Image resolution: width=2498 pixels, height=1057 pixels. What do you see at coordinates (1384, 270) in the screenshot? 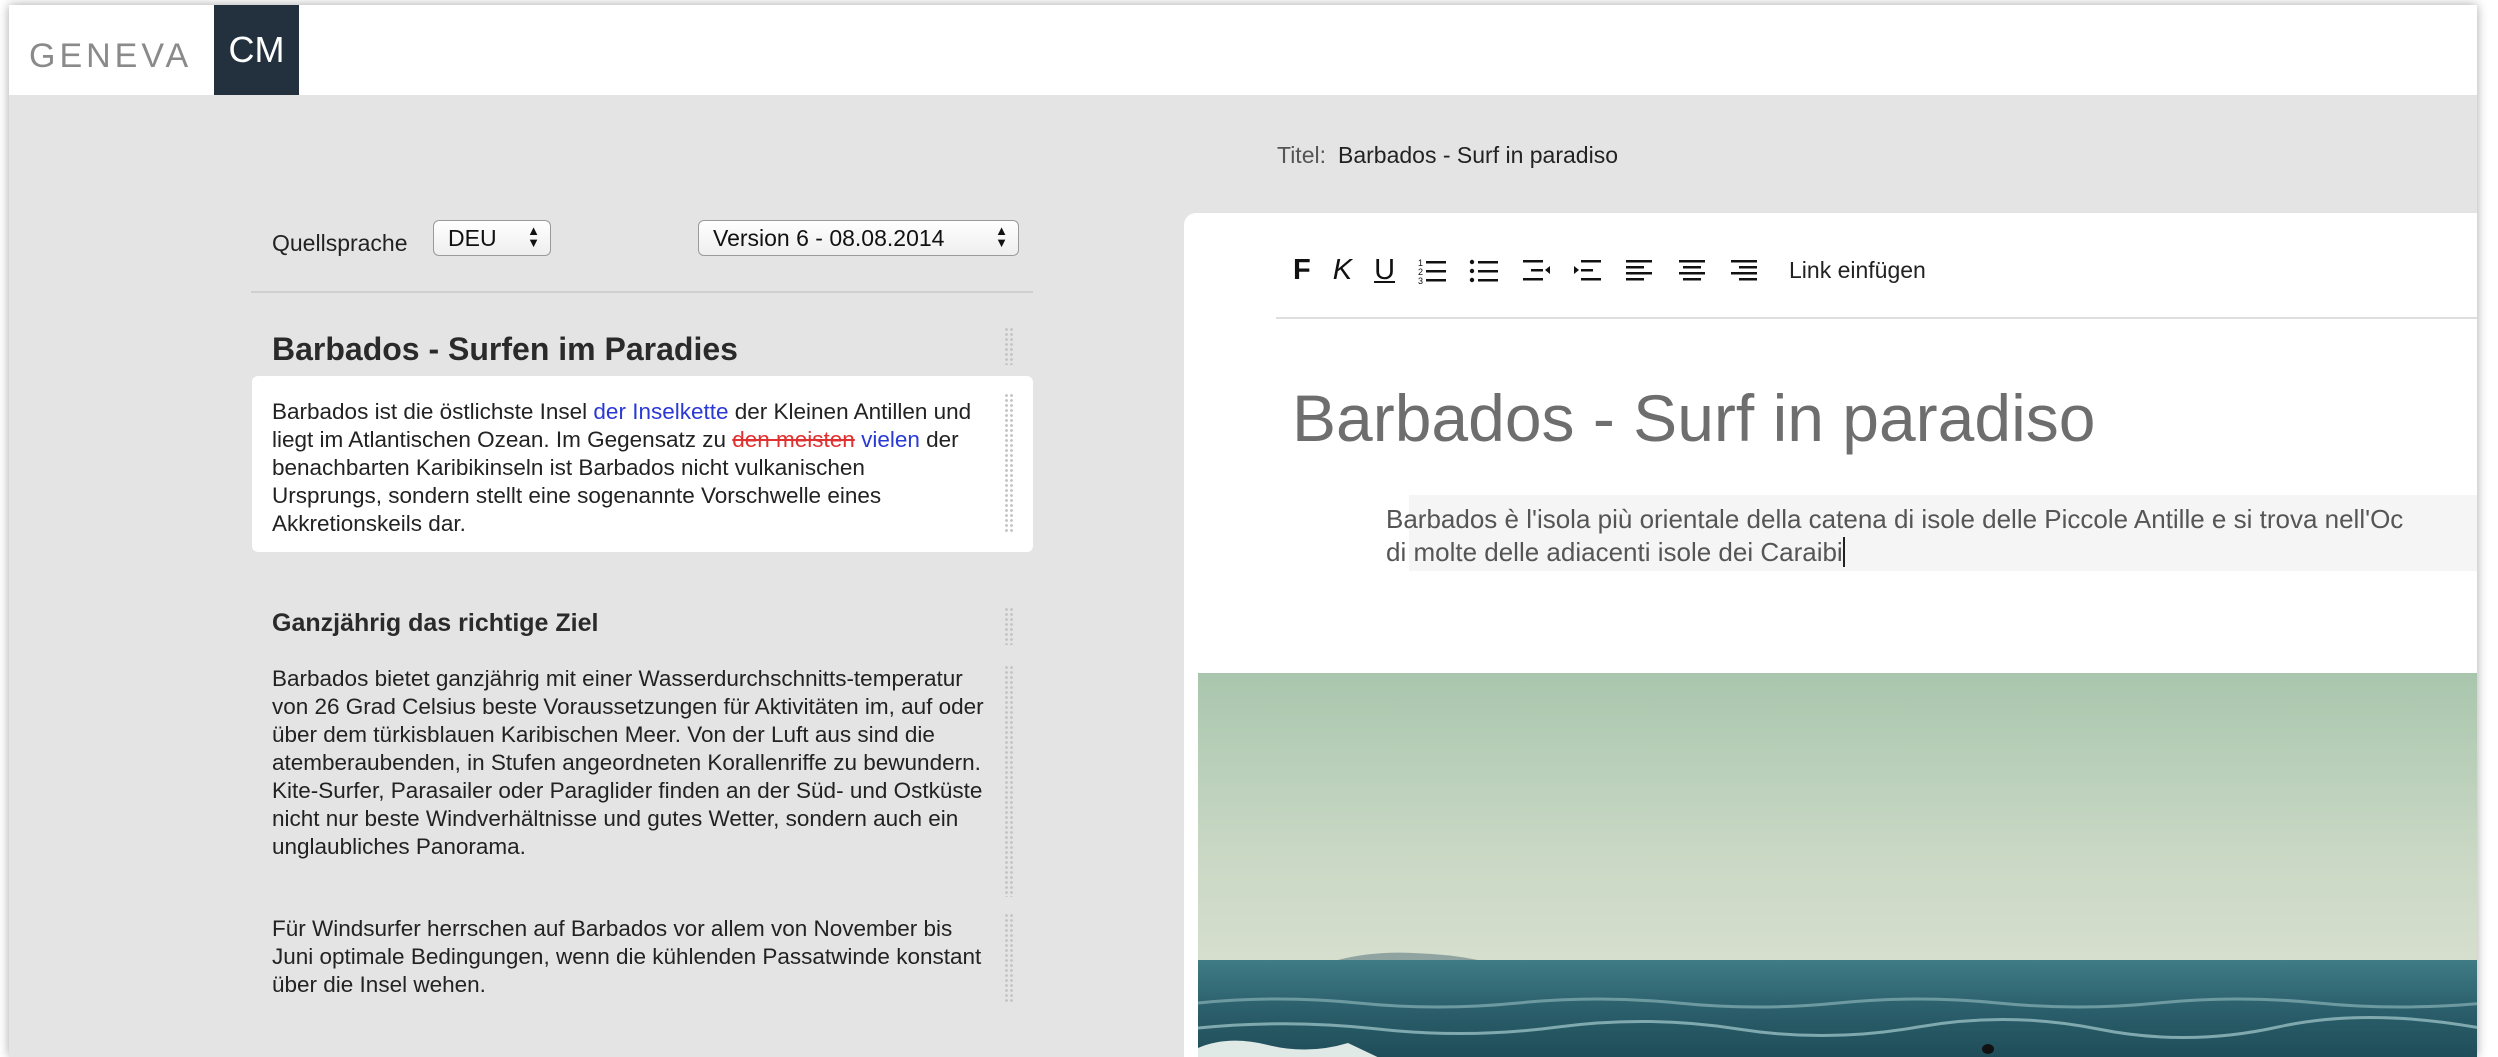
I see `underline-button: U` at bounding box center [1384, 270].